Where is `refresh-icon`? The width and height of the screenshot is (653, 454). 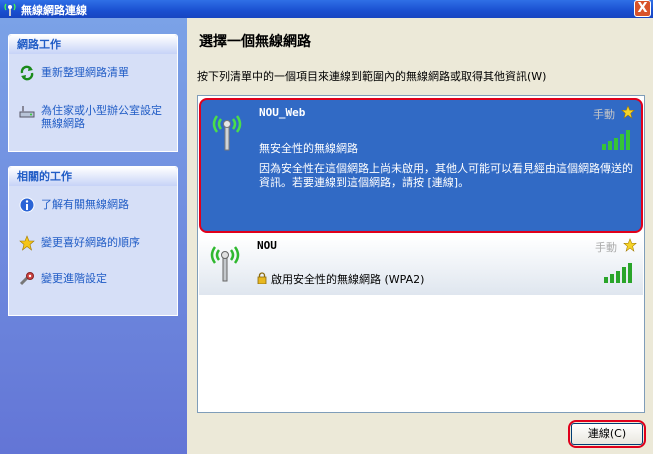 refresh-icon is located at coordinates (27, 73).